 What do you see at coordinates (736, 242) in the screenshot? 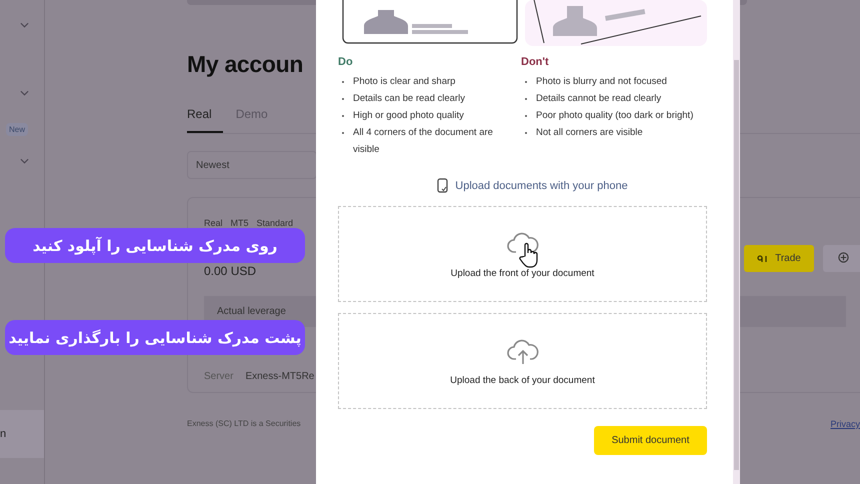
I see `scrollbar` at bounding box center [736, 242].